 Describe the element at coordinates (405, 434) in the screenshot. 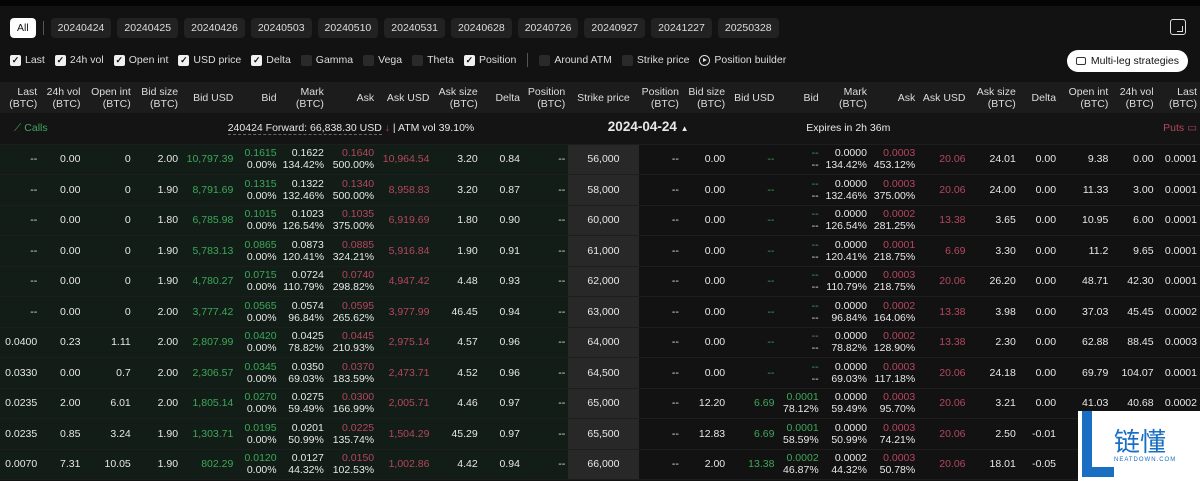

I see `call-cell: 1,504.29` at that location.